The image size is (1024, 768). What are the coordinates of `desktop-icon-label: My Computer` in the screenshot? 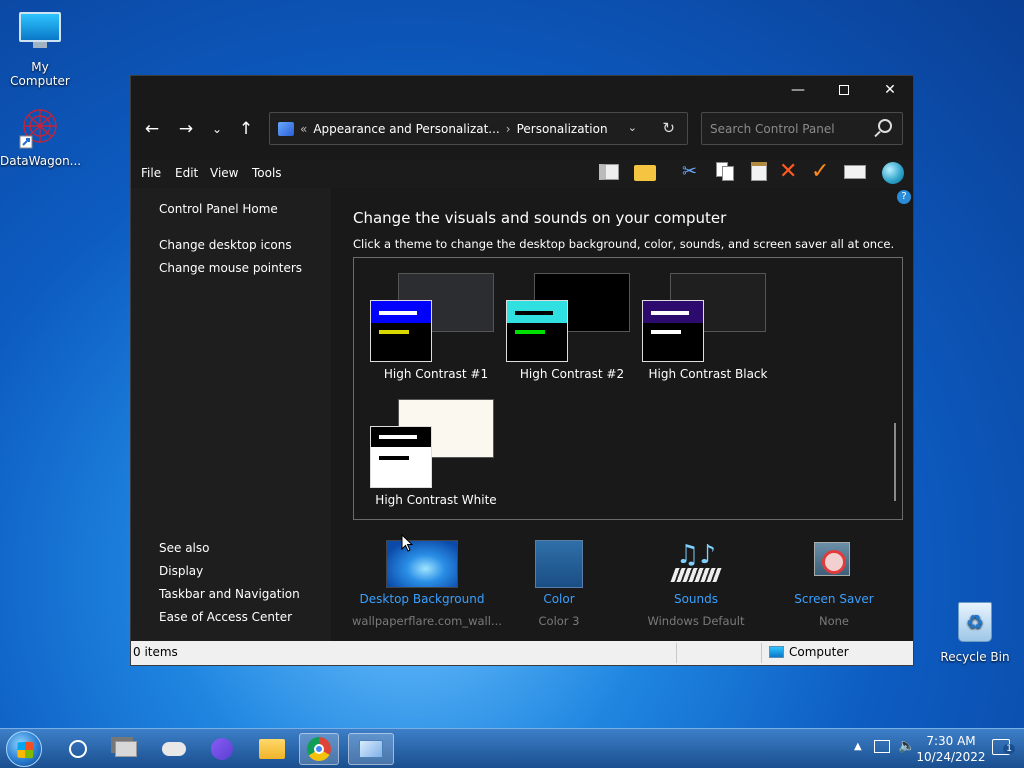 It's located at (40, 74).